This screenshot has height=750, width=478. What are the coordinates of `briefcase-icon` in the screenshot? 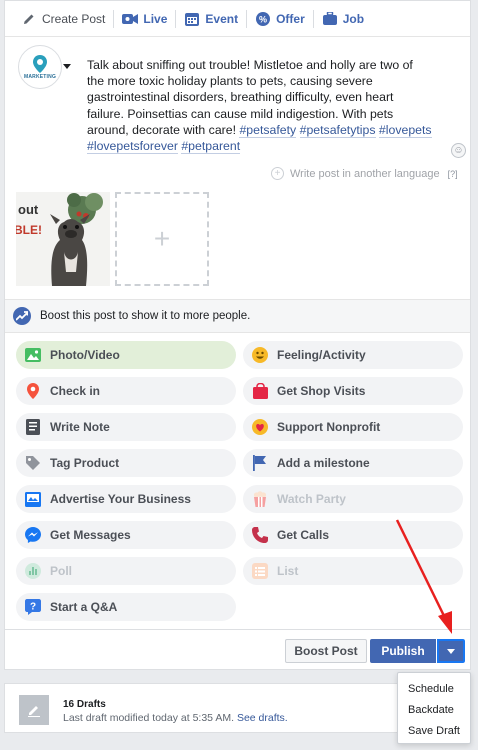 It's located at (330, 19).